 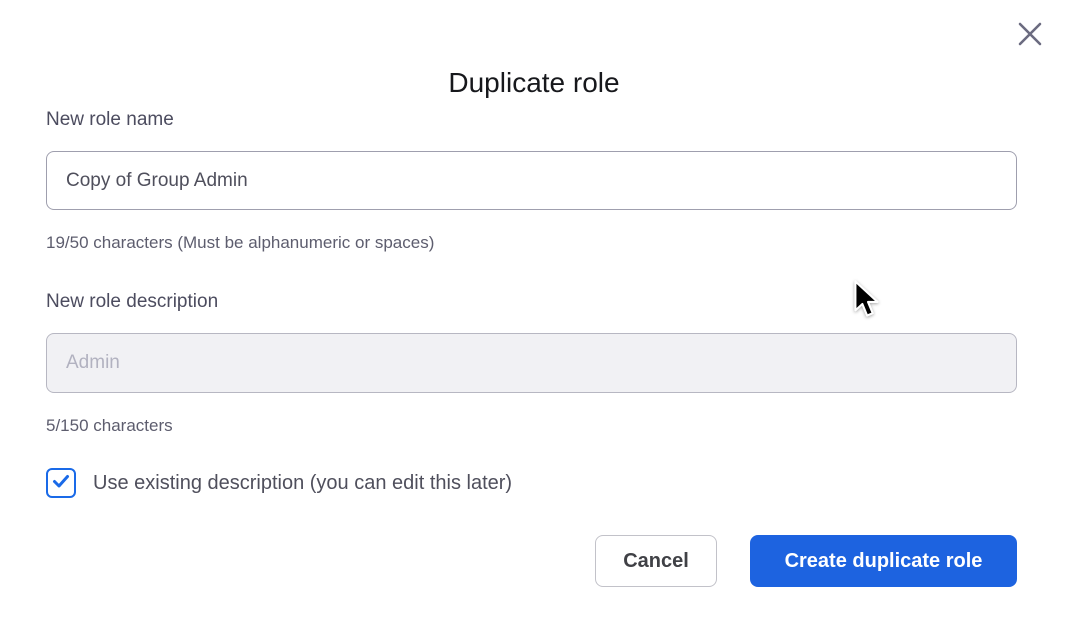 I want to click on mouse-pointer, so click(x=868, y=300).